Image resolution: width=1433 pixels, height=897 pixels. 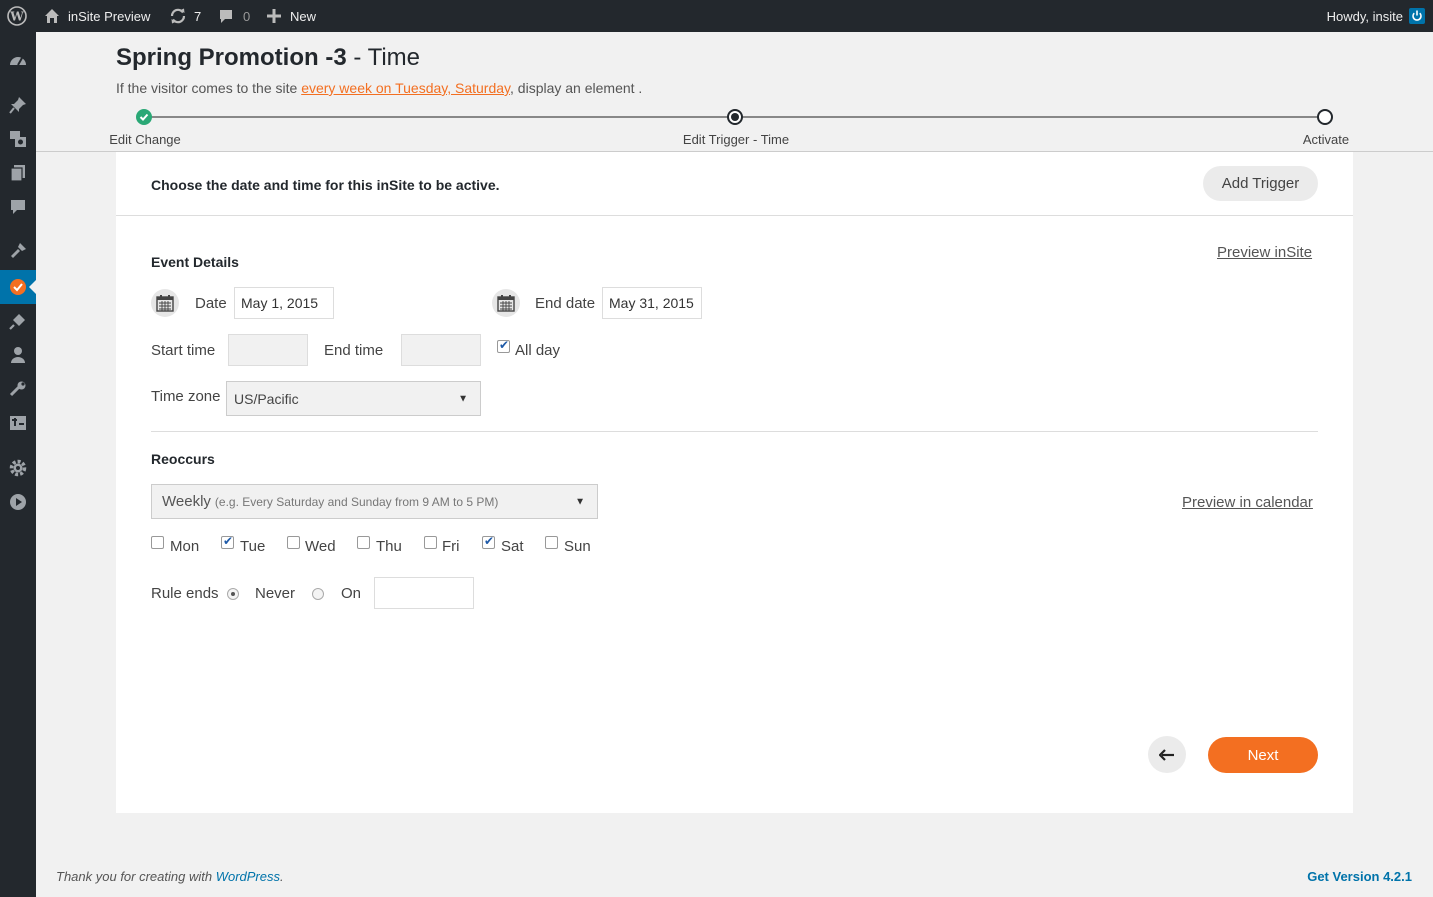 I want to click on add-trigger-button: Add Trigger, so click(x=1260, y=183).